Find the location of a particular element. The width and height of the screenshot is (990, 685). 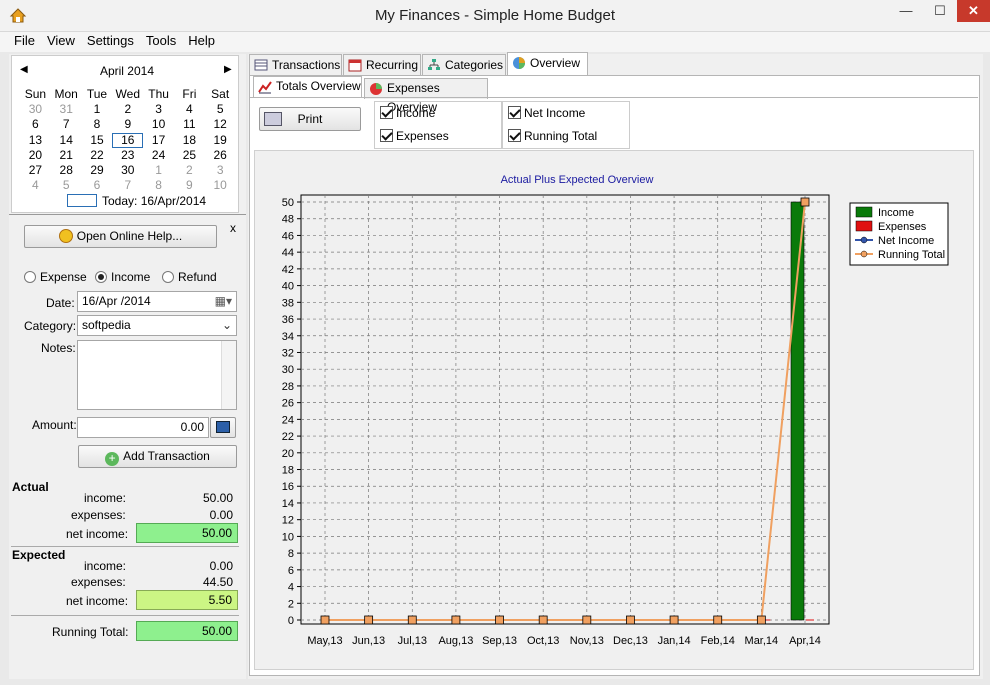

close-button: ✕ is located at coordinates (973, 11).